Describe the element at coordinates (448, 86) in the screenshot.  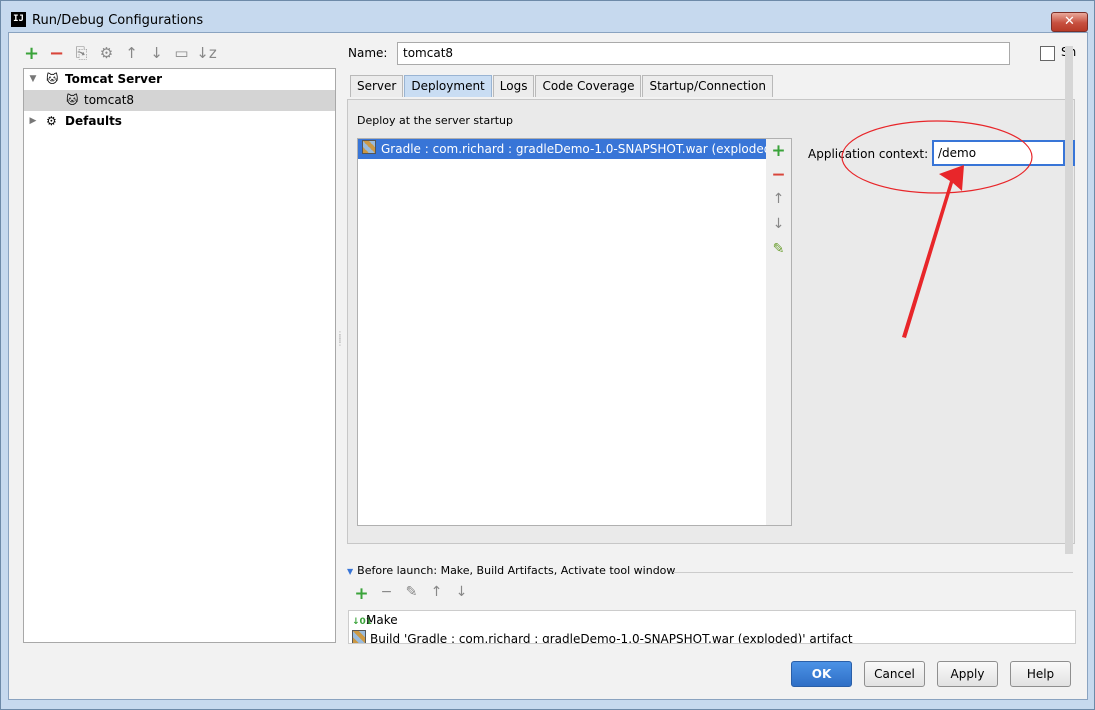
I see `tab-deployment: Deployment` at that location.